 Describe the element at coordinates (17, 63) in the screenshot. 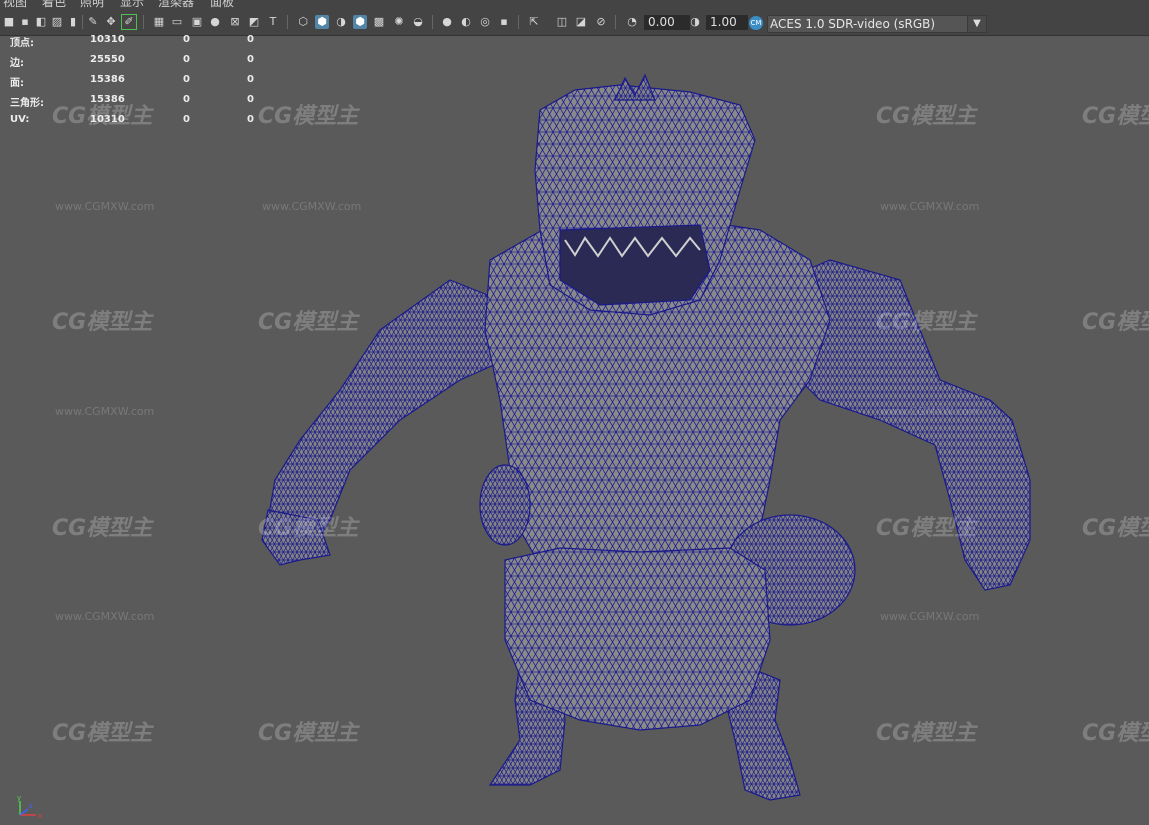

I see `hud-label: 边:` at that location.